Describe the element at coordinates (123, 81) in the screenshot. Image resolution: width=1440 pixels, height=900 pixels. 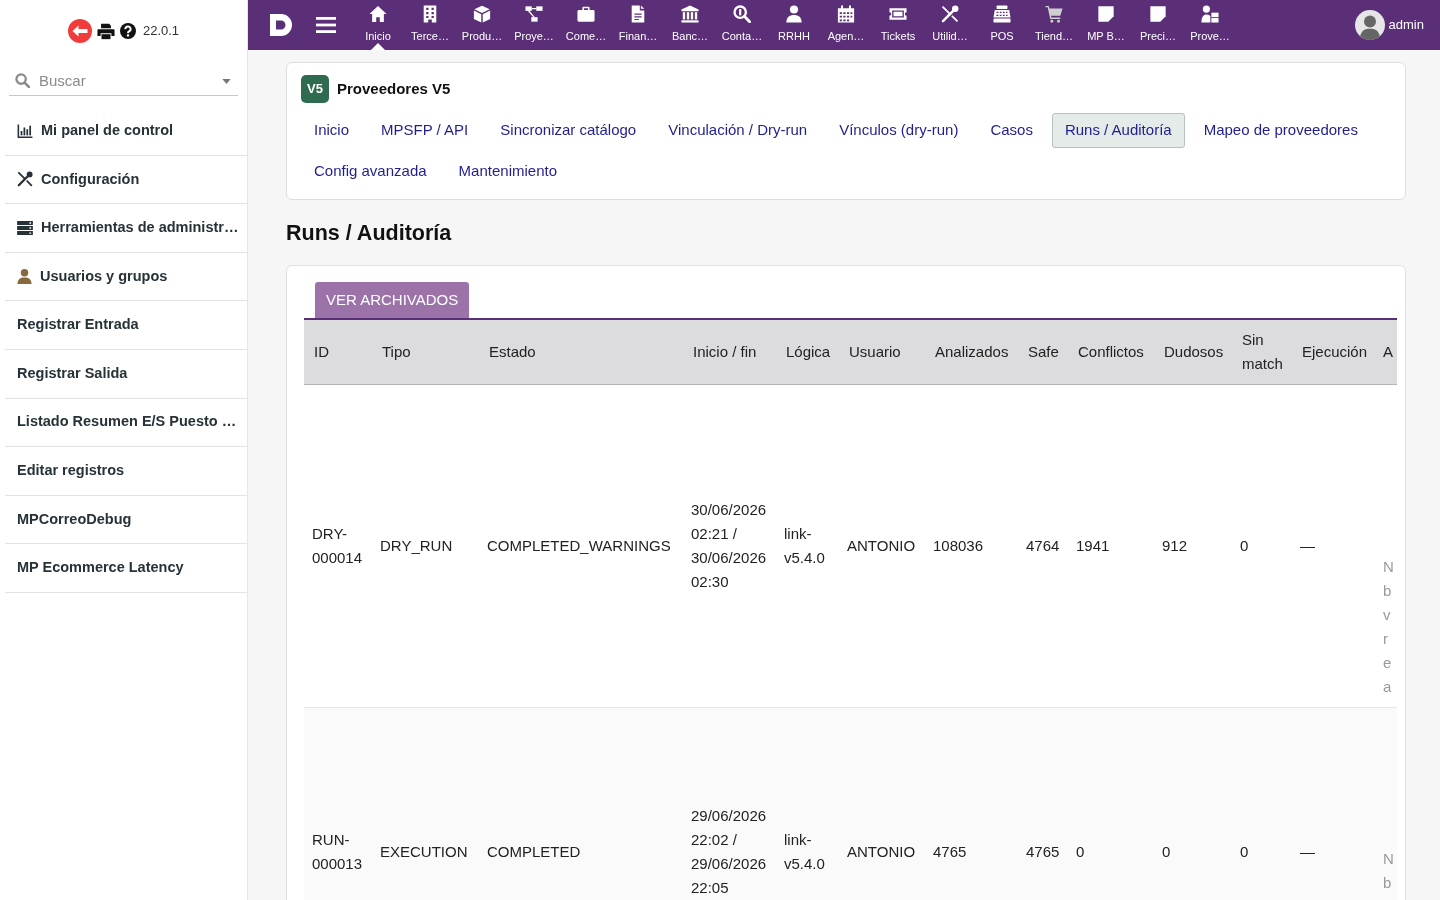
I see `search-field: Buscar` at that location.